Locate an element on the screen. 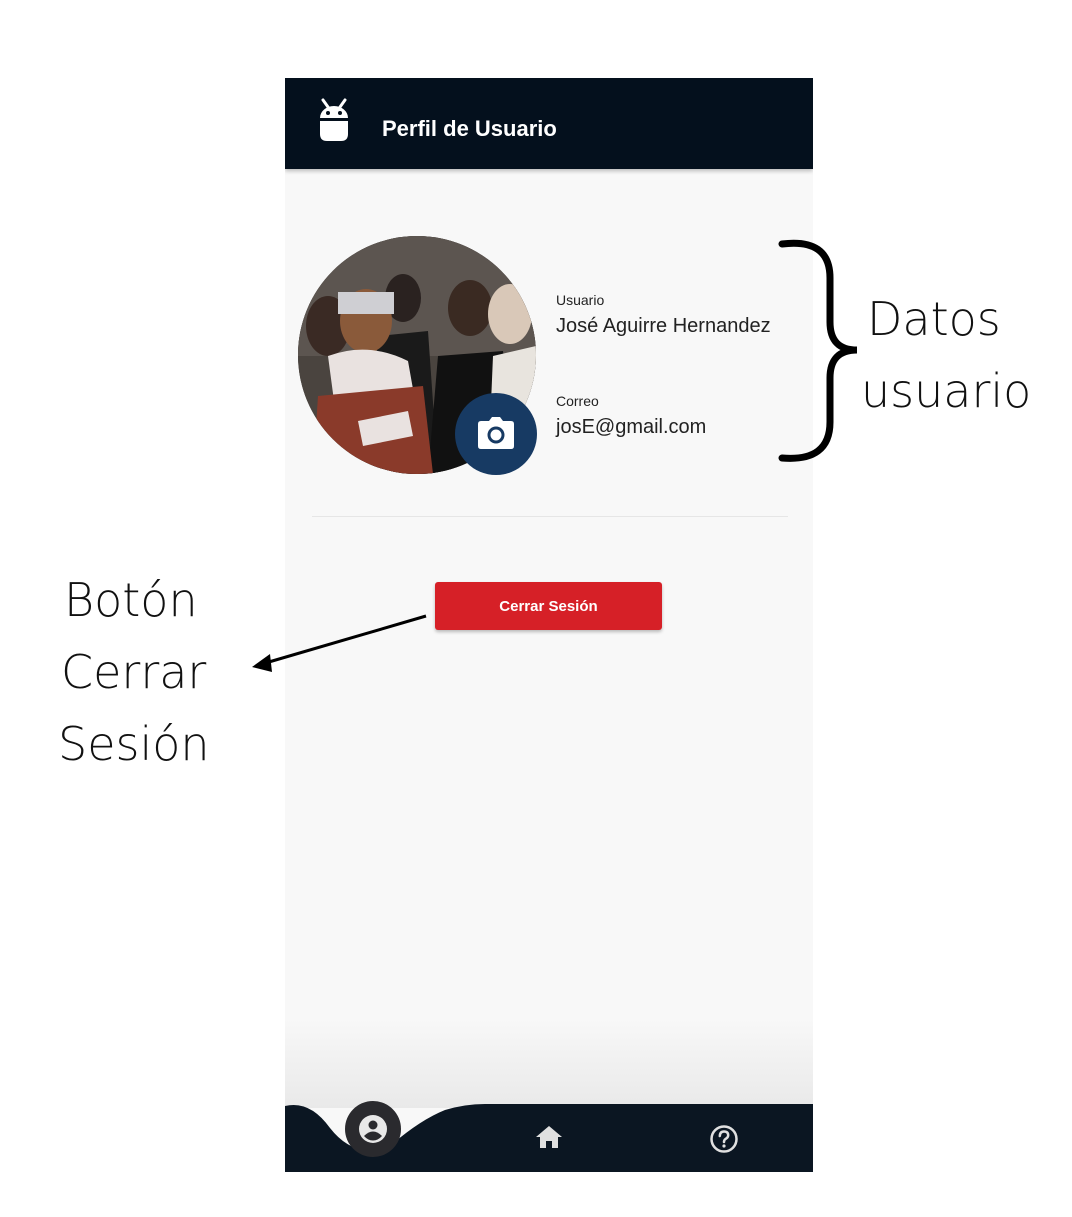 This screenshot has height=1217, width=1072. app-bar: Perfil de Usuario is located at coordinates (549, 123).